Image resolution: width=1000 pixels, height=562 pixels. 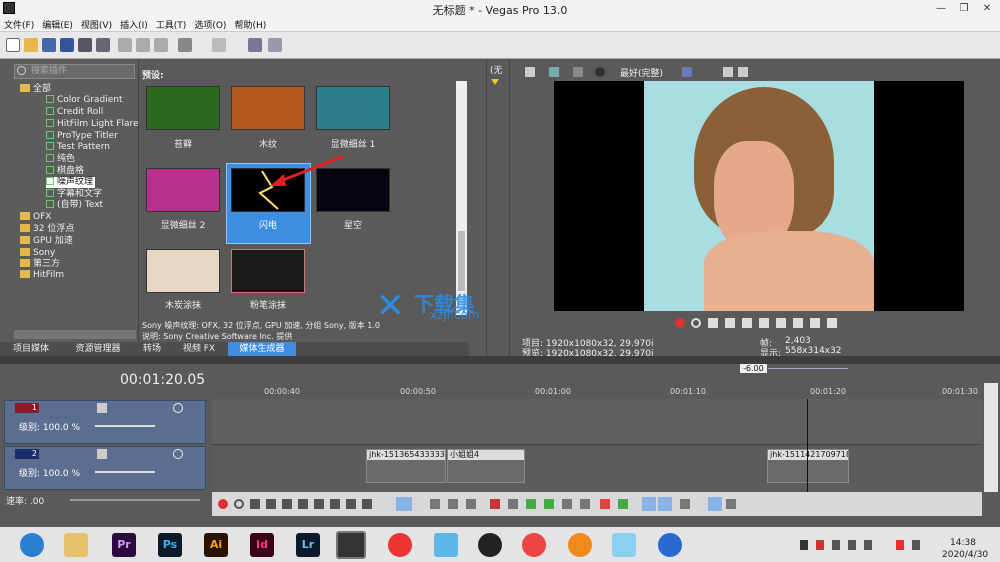 What do you see at coordinates (216, 545) in the screenshot?
I see `illustrator-icon: Ai` at bounding box center [216, 545].